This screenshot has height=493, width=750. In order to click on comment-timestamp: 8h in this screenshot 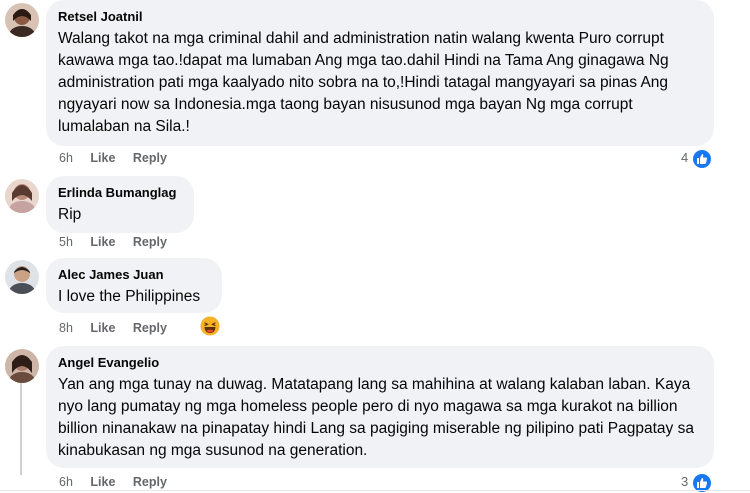, I will do `click(66, 328)`.